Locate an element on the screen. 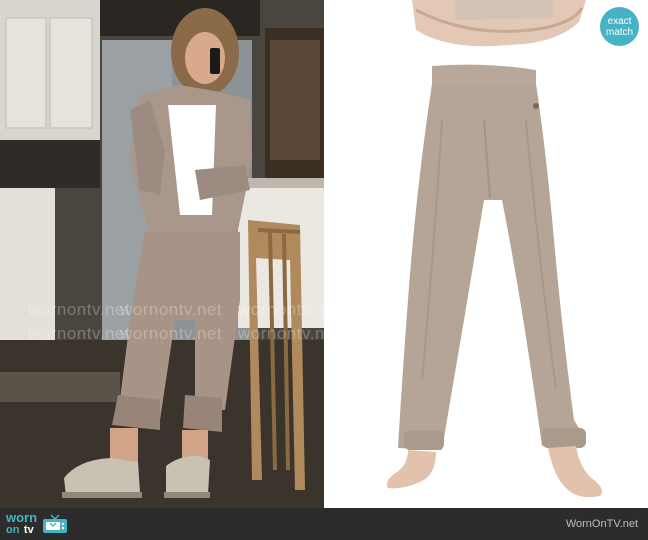 The image size is (648, 540). logo-wordmark: worn on tv is located at coordinates (21, 523).